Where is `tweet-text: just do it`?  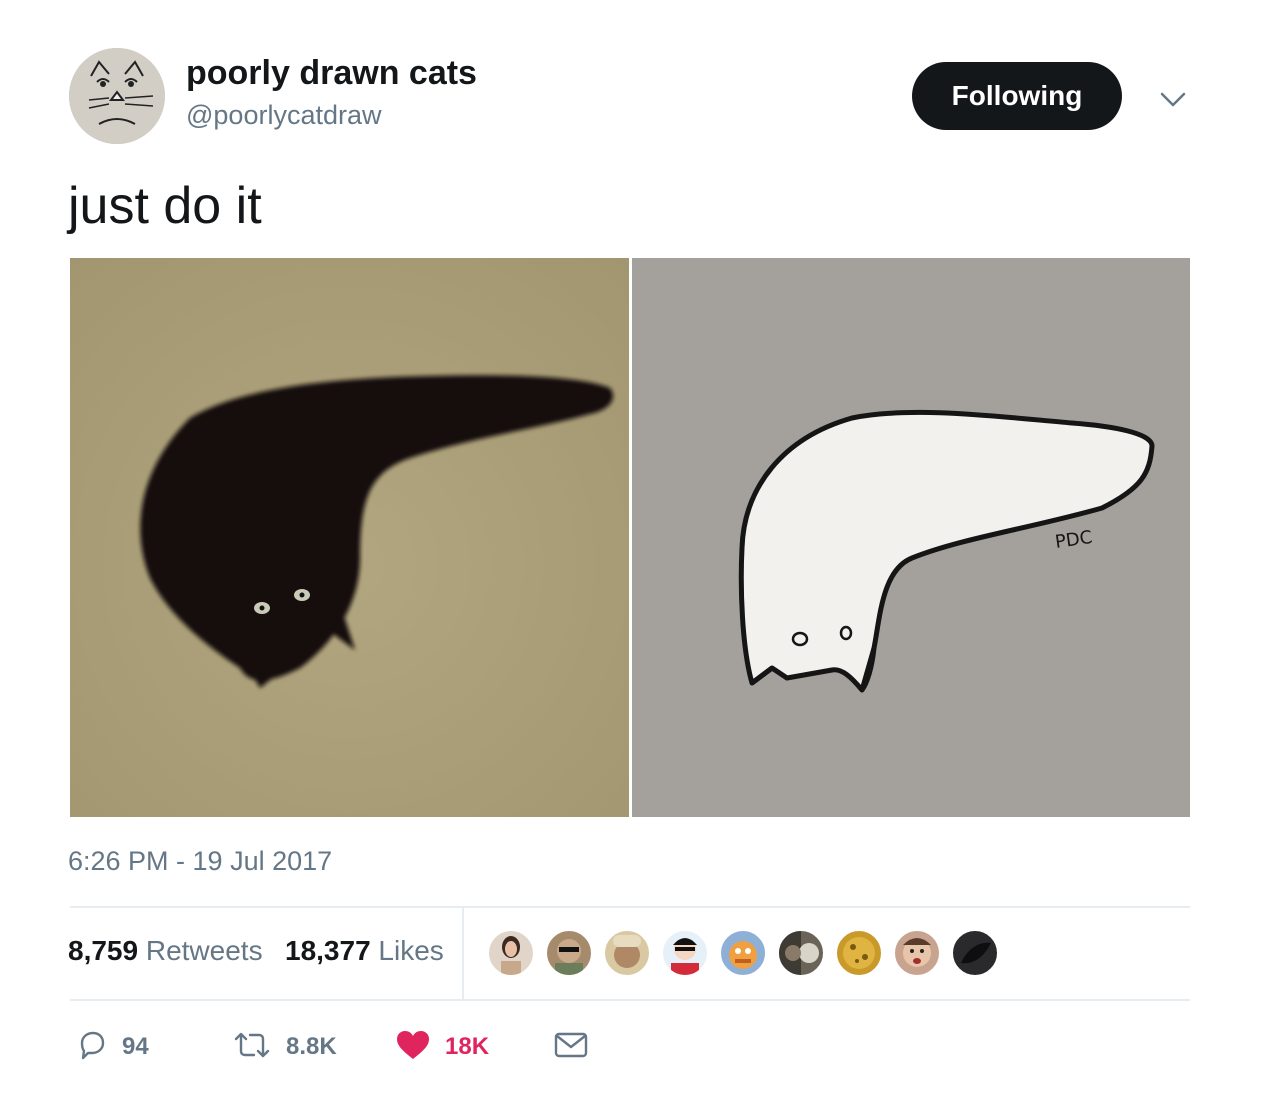 tweet-text: just do it is located at coordinates (165, 206).